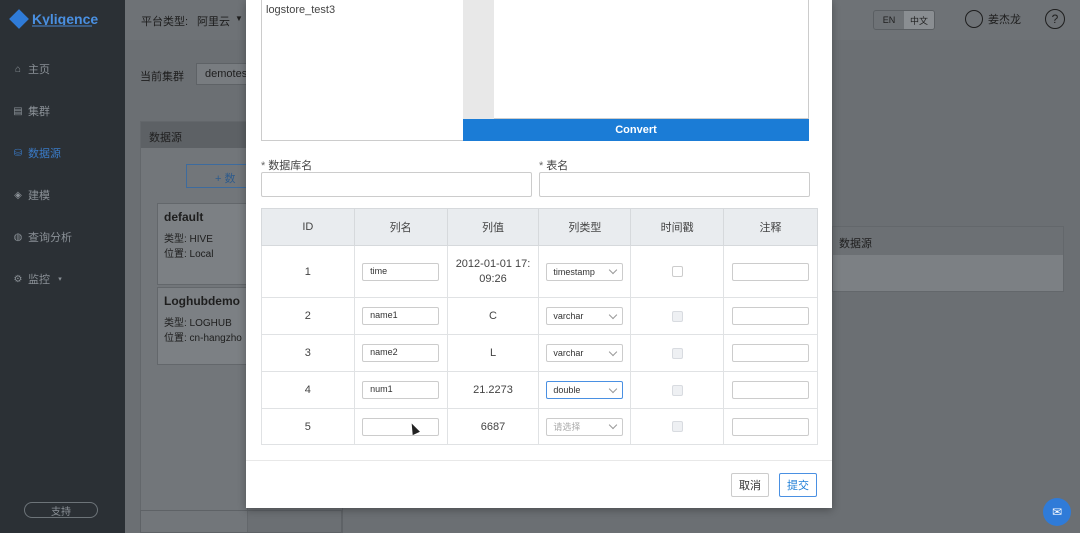 This screenshot has height=533, width=1080. I want to click on lang-zh-button: 中文, so click(919, 20).